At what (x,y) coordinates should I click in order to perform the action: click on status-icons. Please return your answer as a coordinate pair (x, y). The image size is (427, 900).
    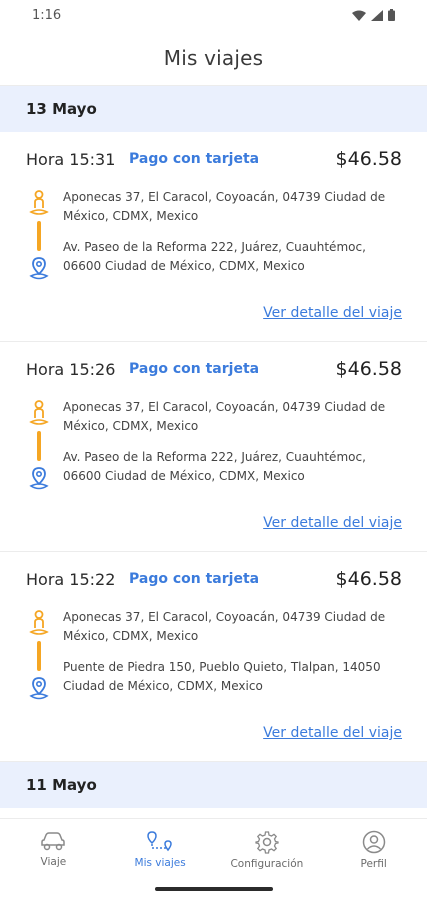
    Looking at the image, I should click on (373, 15).